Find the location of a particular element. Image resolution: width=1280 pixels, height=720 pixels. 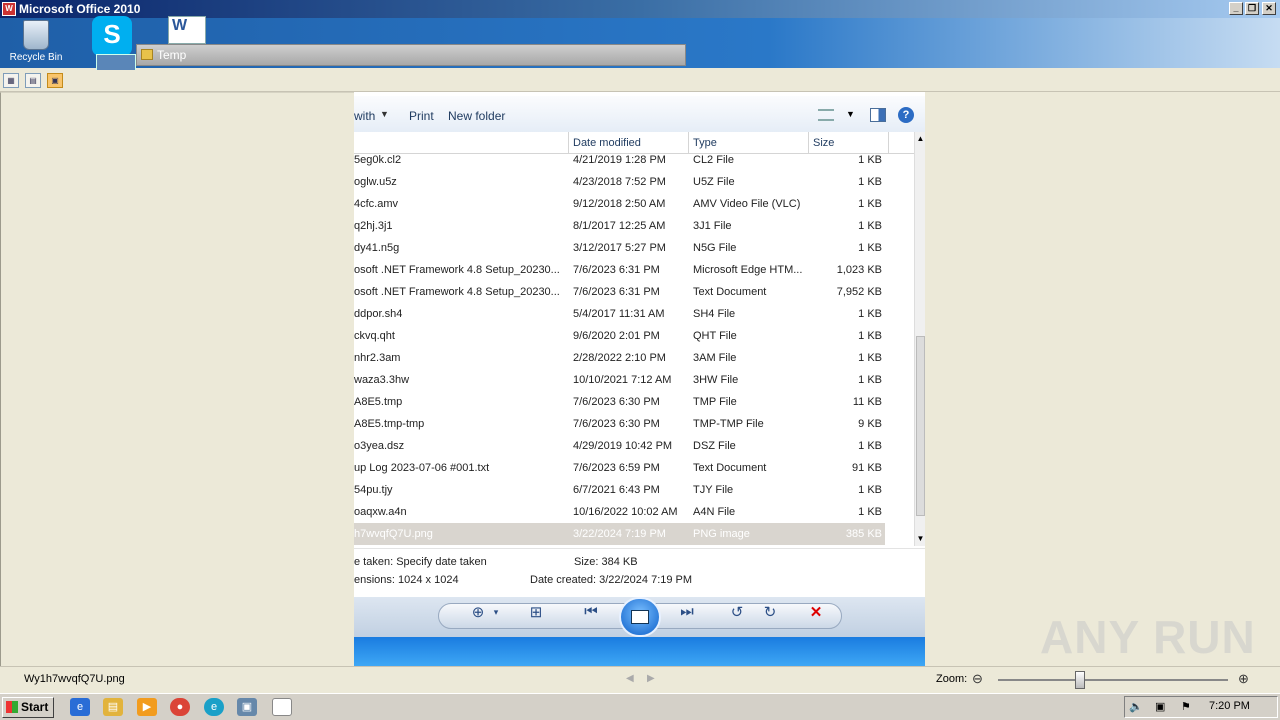

explorer-icon: ▤ is located at coordinates (113, 707).